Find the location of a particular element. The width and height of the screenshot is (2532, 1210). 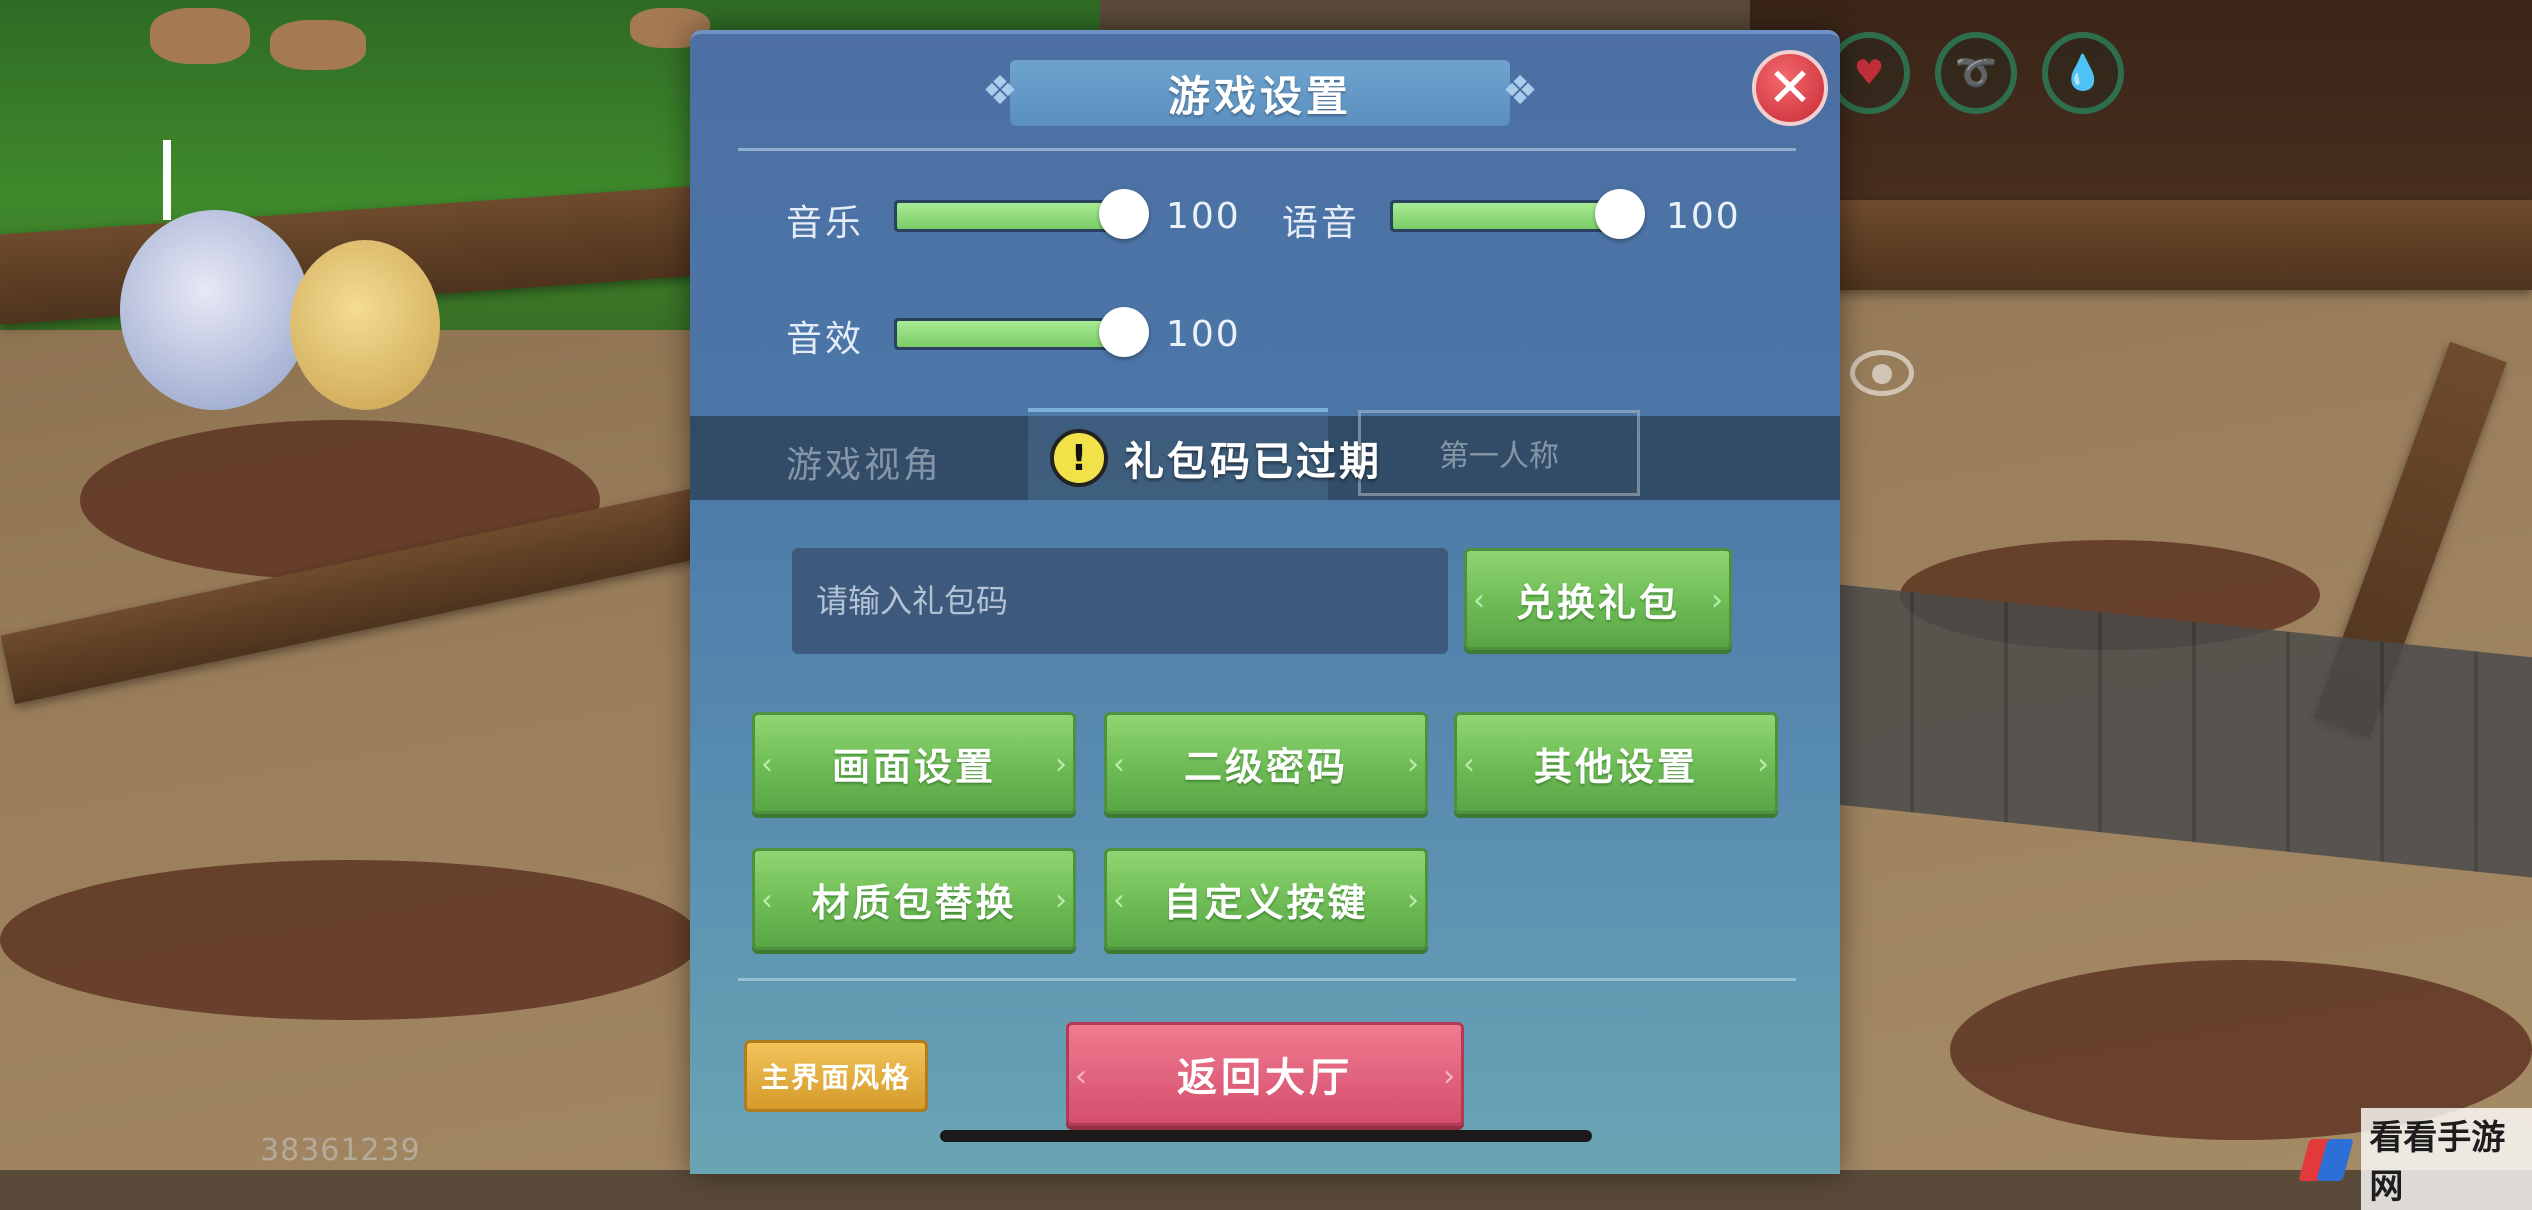

graphics-settings-label: 画面设置 is located at coordinates (913, 766).